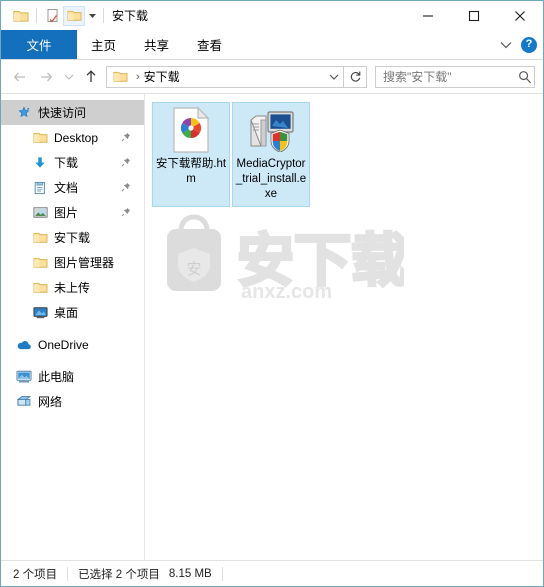 This screenshot has width=544, height=587. Describe the element at coordinates (24, 113) in the screenshot. I see `star-icon` at that location.